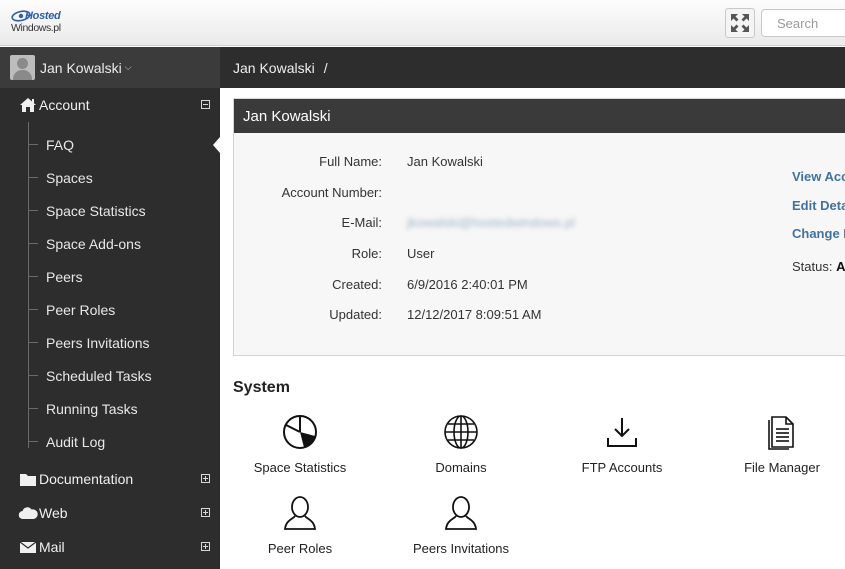  I want to click on detail-label: Created:, so click(357, 284).